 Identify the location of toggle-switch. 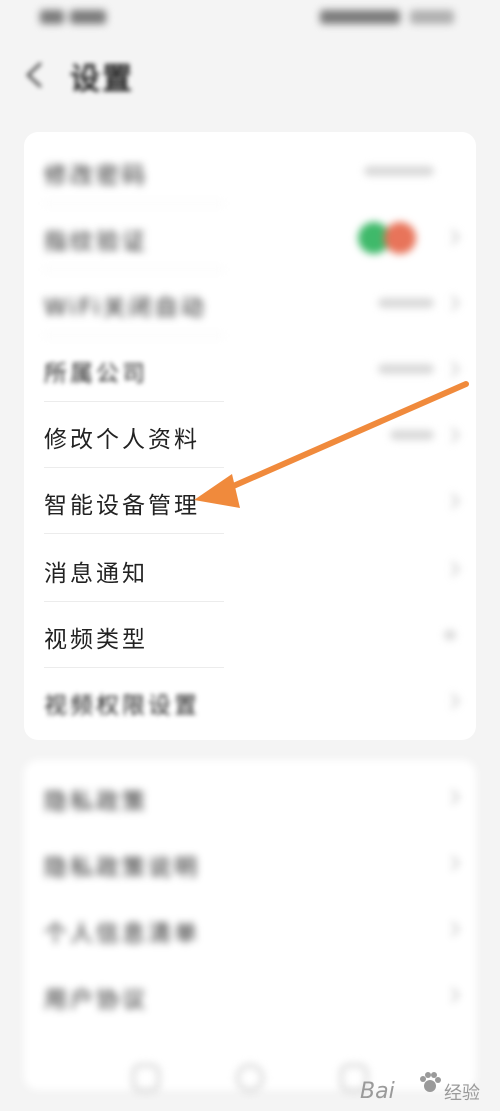
(393, 238).